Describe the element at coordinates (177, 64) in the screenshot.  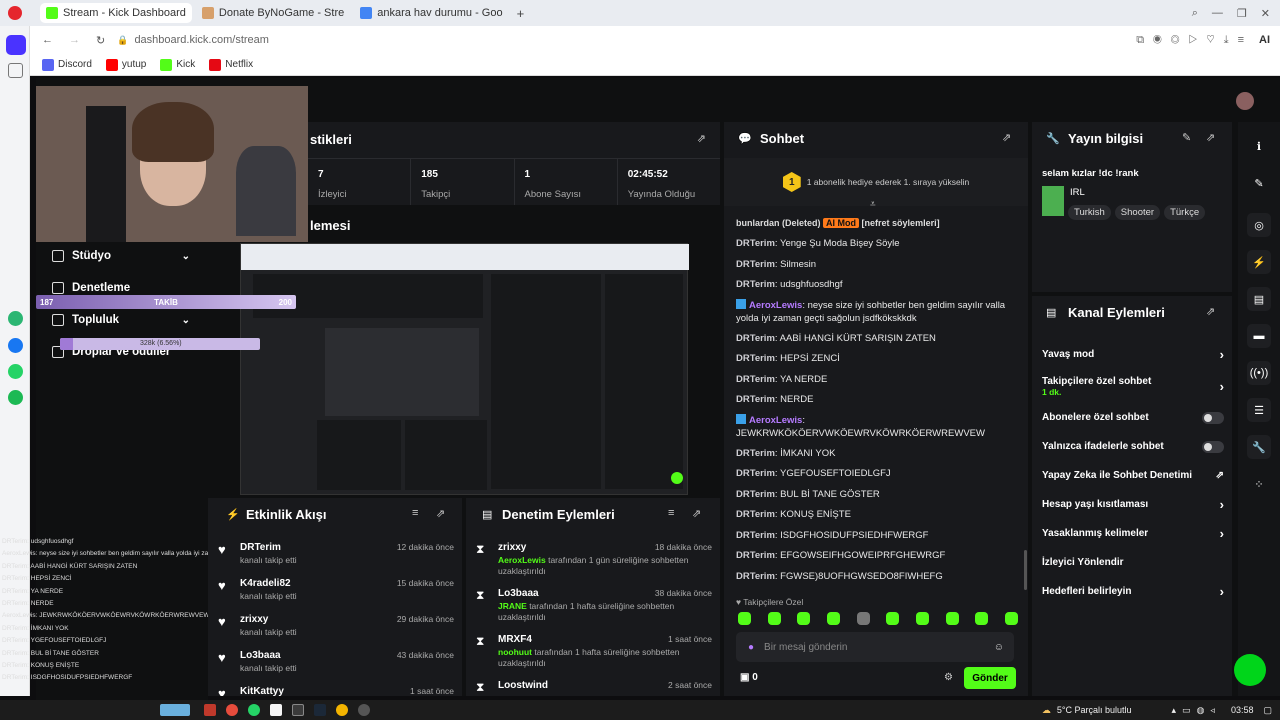
I see `bookmark-item: Kick` at that location.